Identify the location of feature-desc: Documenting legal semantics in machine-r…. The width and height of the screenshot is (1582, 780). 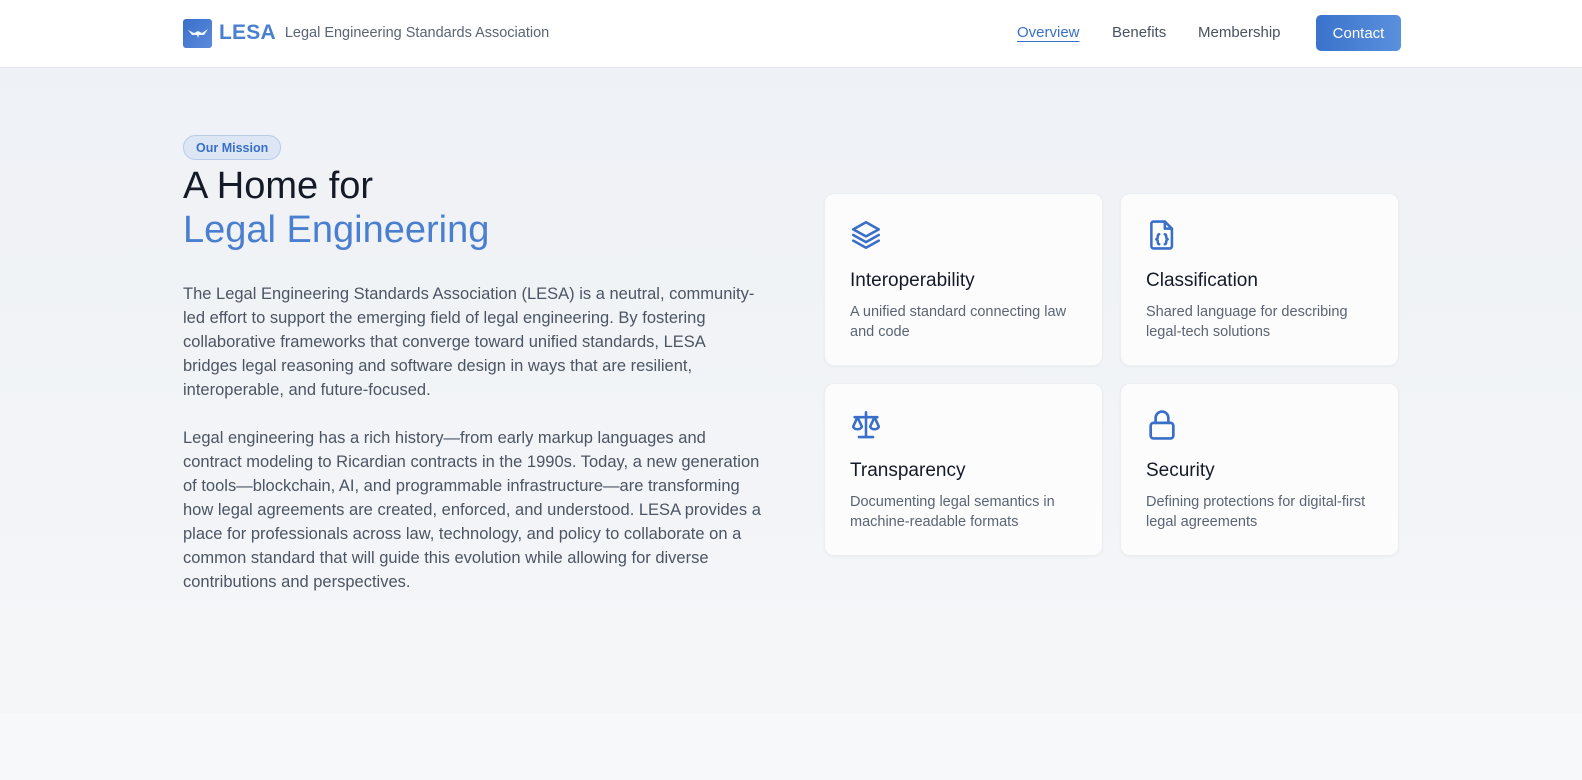
(952, 512).